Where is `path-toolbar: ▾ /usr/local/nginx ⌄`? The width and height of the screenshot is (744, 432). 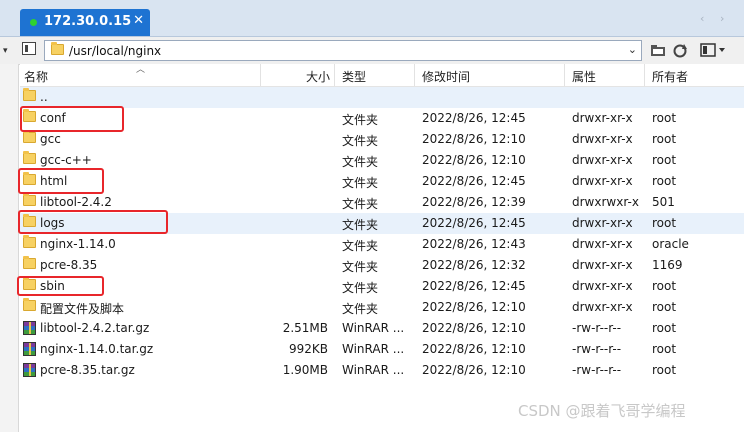 path-toolbar: ▾ /usr/local/nginx ⌄ is located at coordinates (372, 51).